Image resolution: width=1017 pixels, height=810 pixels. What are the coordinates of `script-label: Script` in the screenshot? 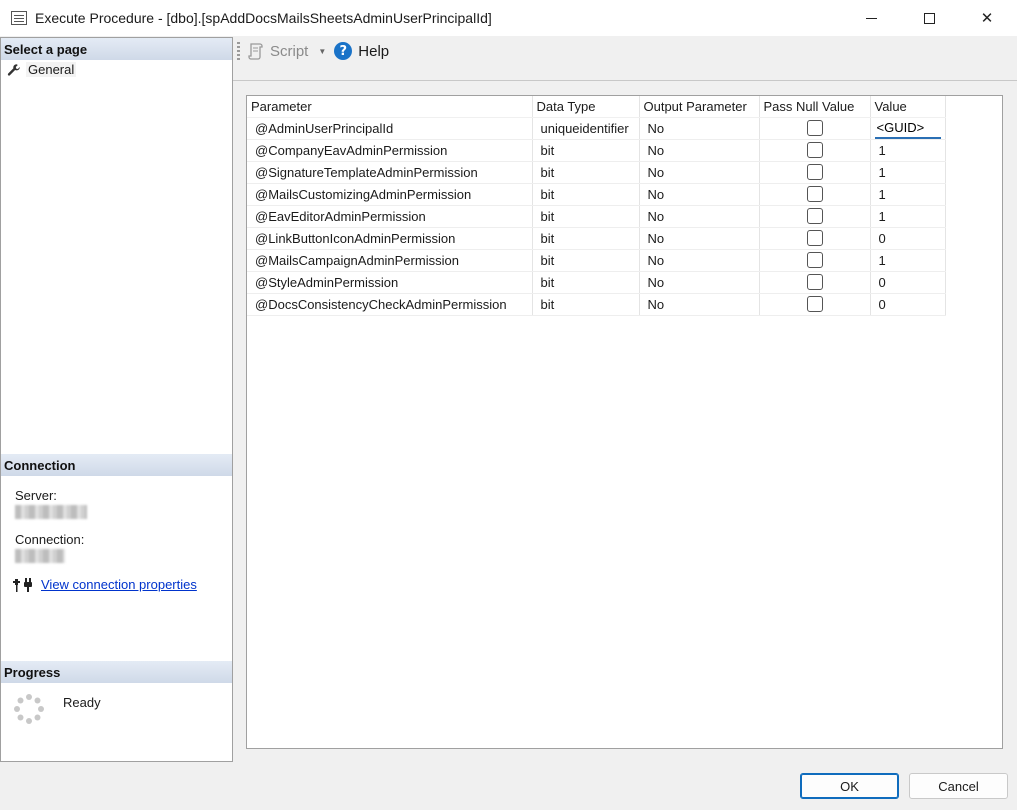 It's located at (289, 51).